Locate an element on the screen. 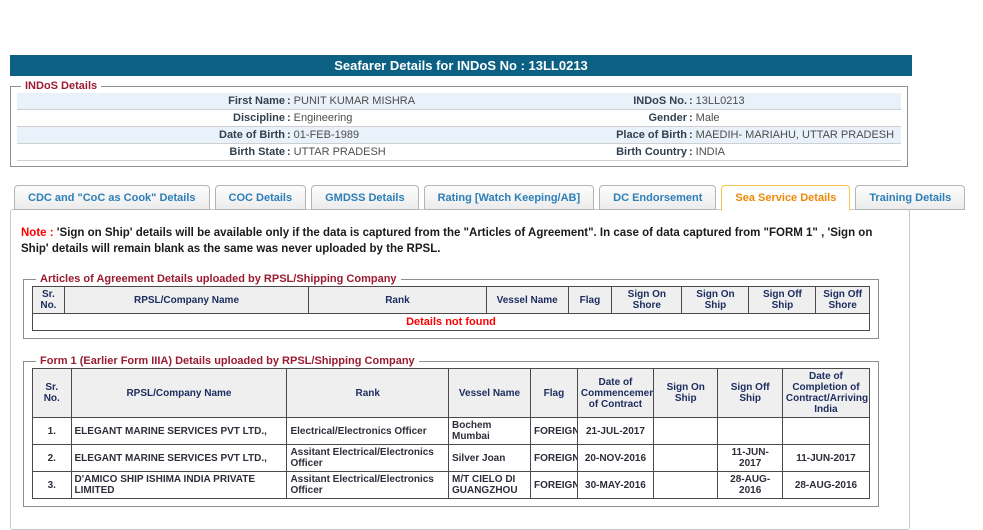 Image resolution: width=983 pixels, height=530 pixels. indos-details-legend: INDoS Details is located at coordinates (61, 86).